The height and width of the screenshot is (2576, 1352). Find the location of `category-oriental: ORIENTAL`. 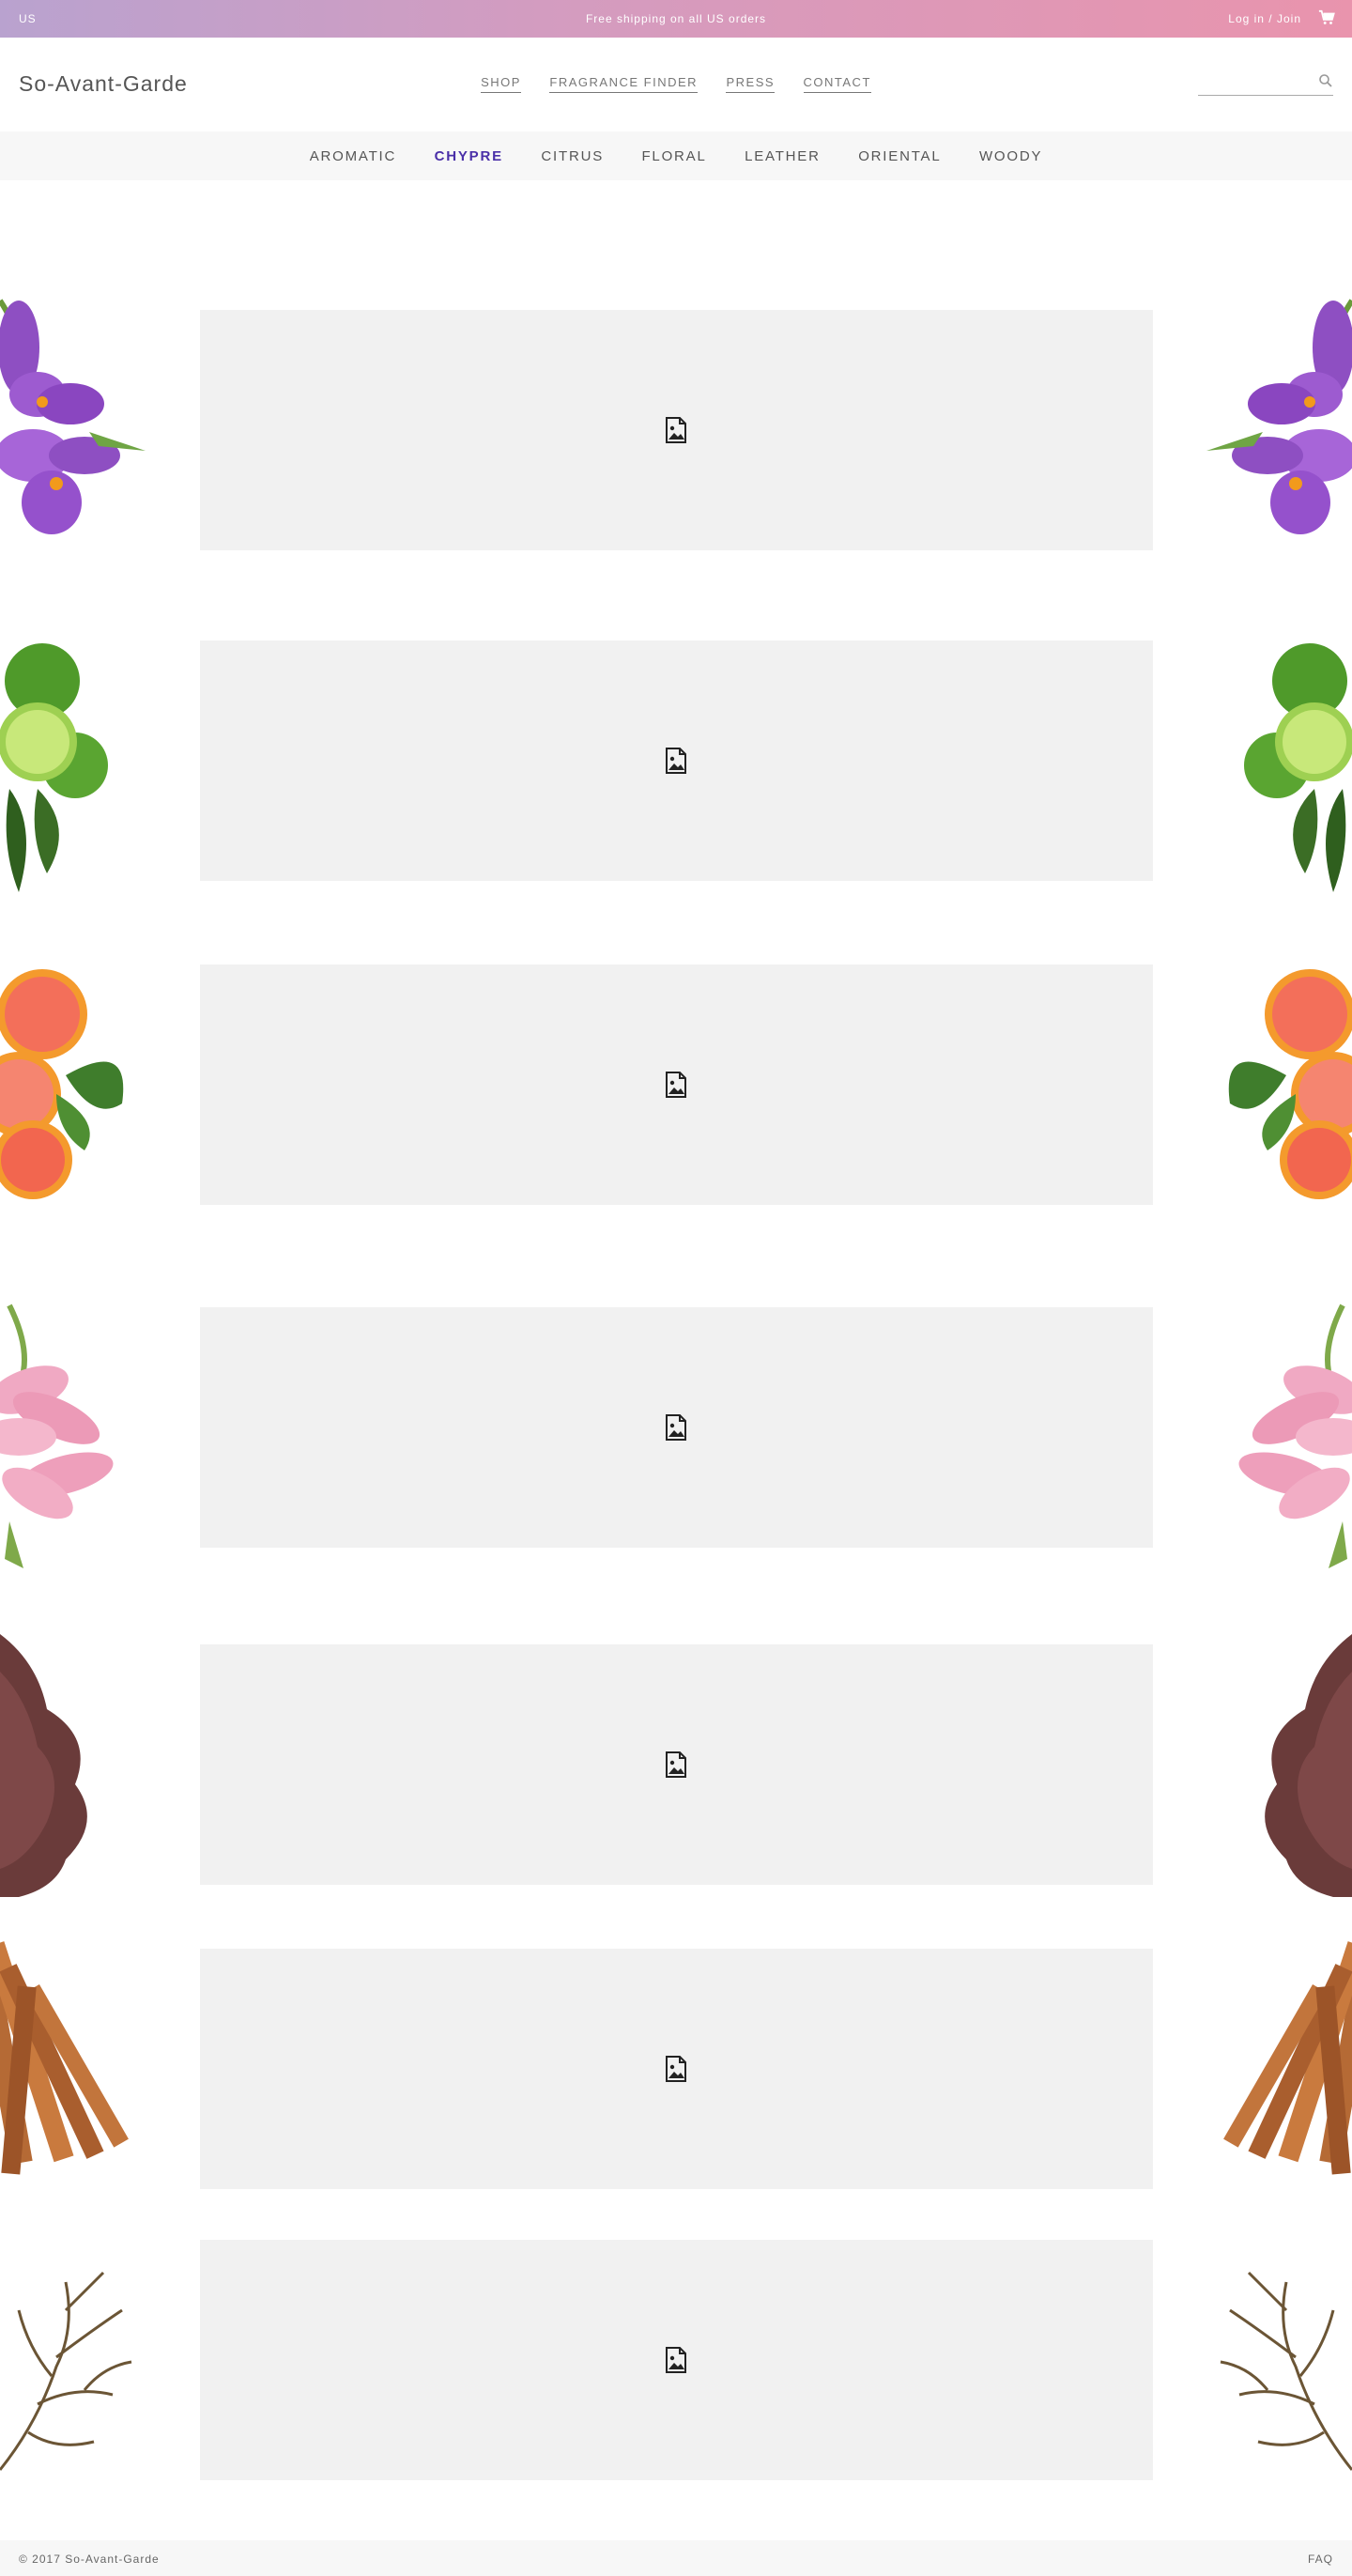

category-oriental: ORIENTAL is located at coordinates (900, 156).